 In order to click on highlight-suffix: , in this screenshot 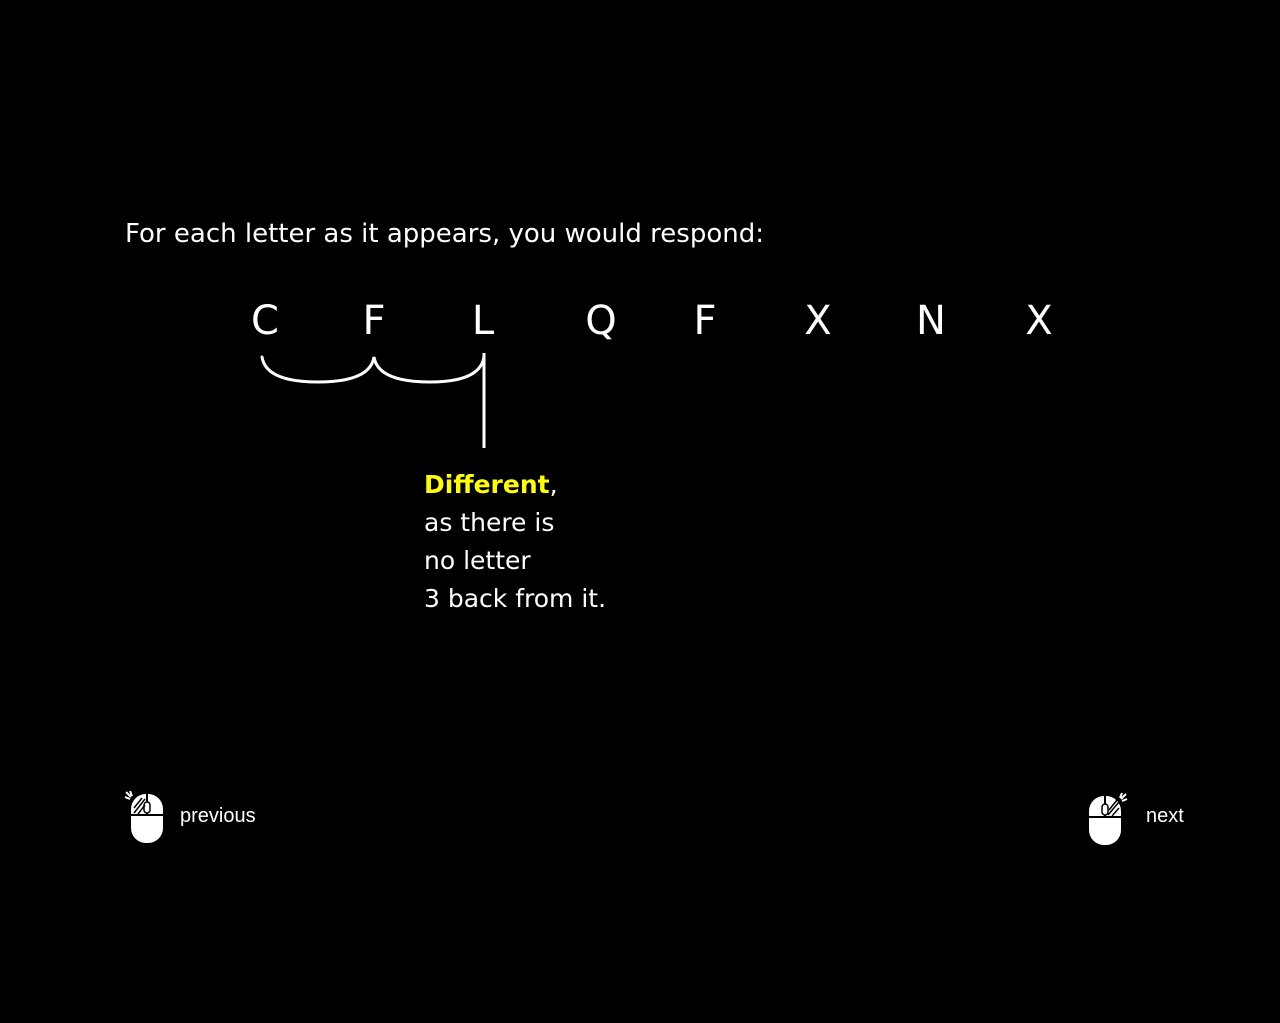, I will do `click(553, 484)`.